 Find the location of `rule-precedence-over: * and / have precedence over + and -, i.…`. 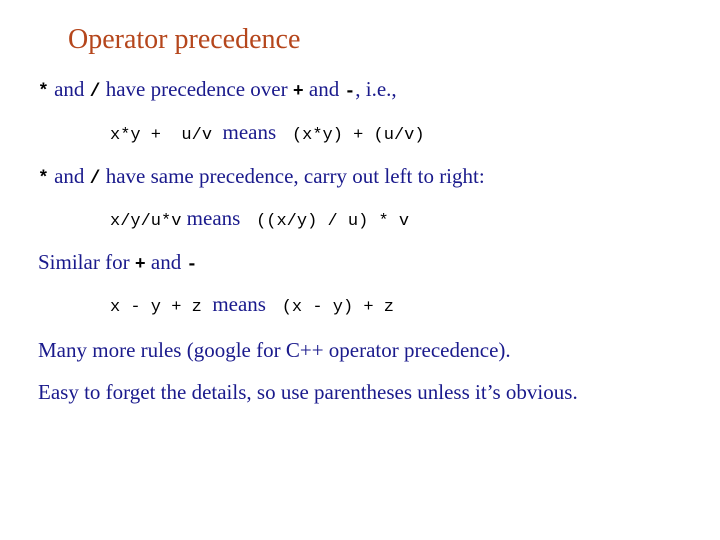

rule-precedence-over: * and / have precedence over + and -, i.… is located at coordinates (217, 89).